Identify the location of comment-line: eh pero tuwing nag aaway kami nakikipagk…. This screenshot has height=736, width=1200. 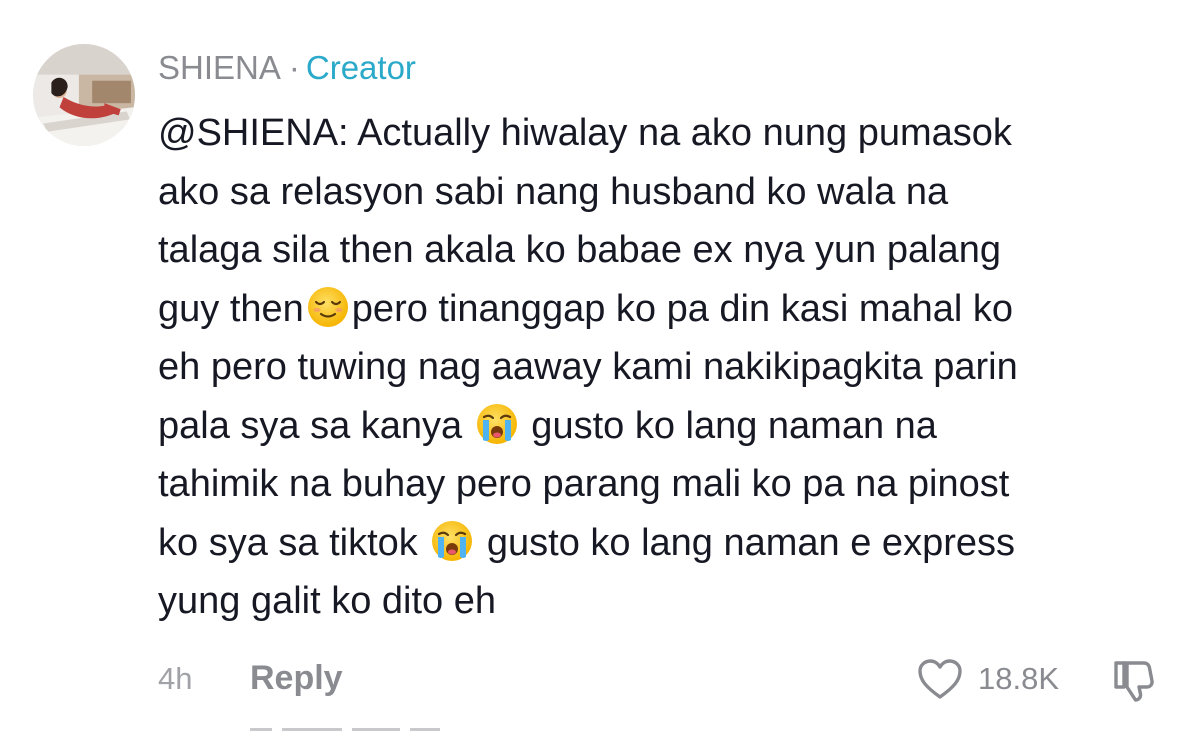
(588, 367).